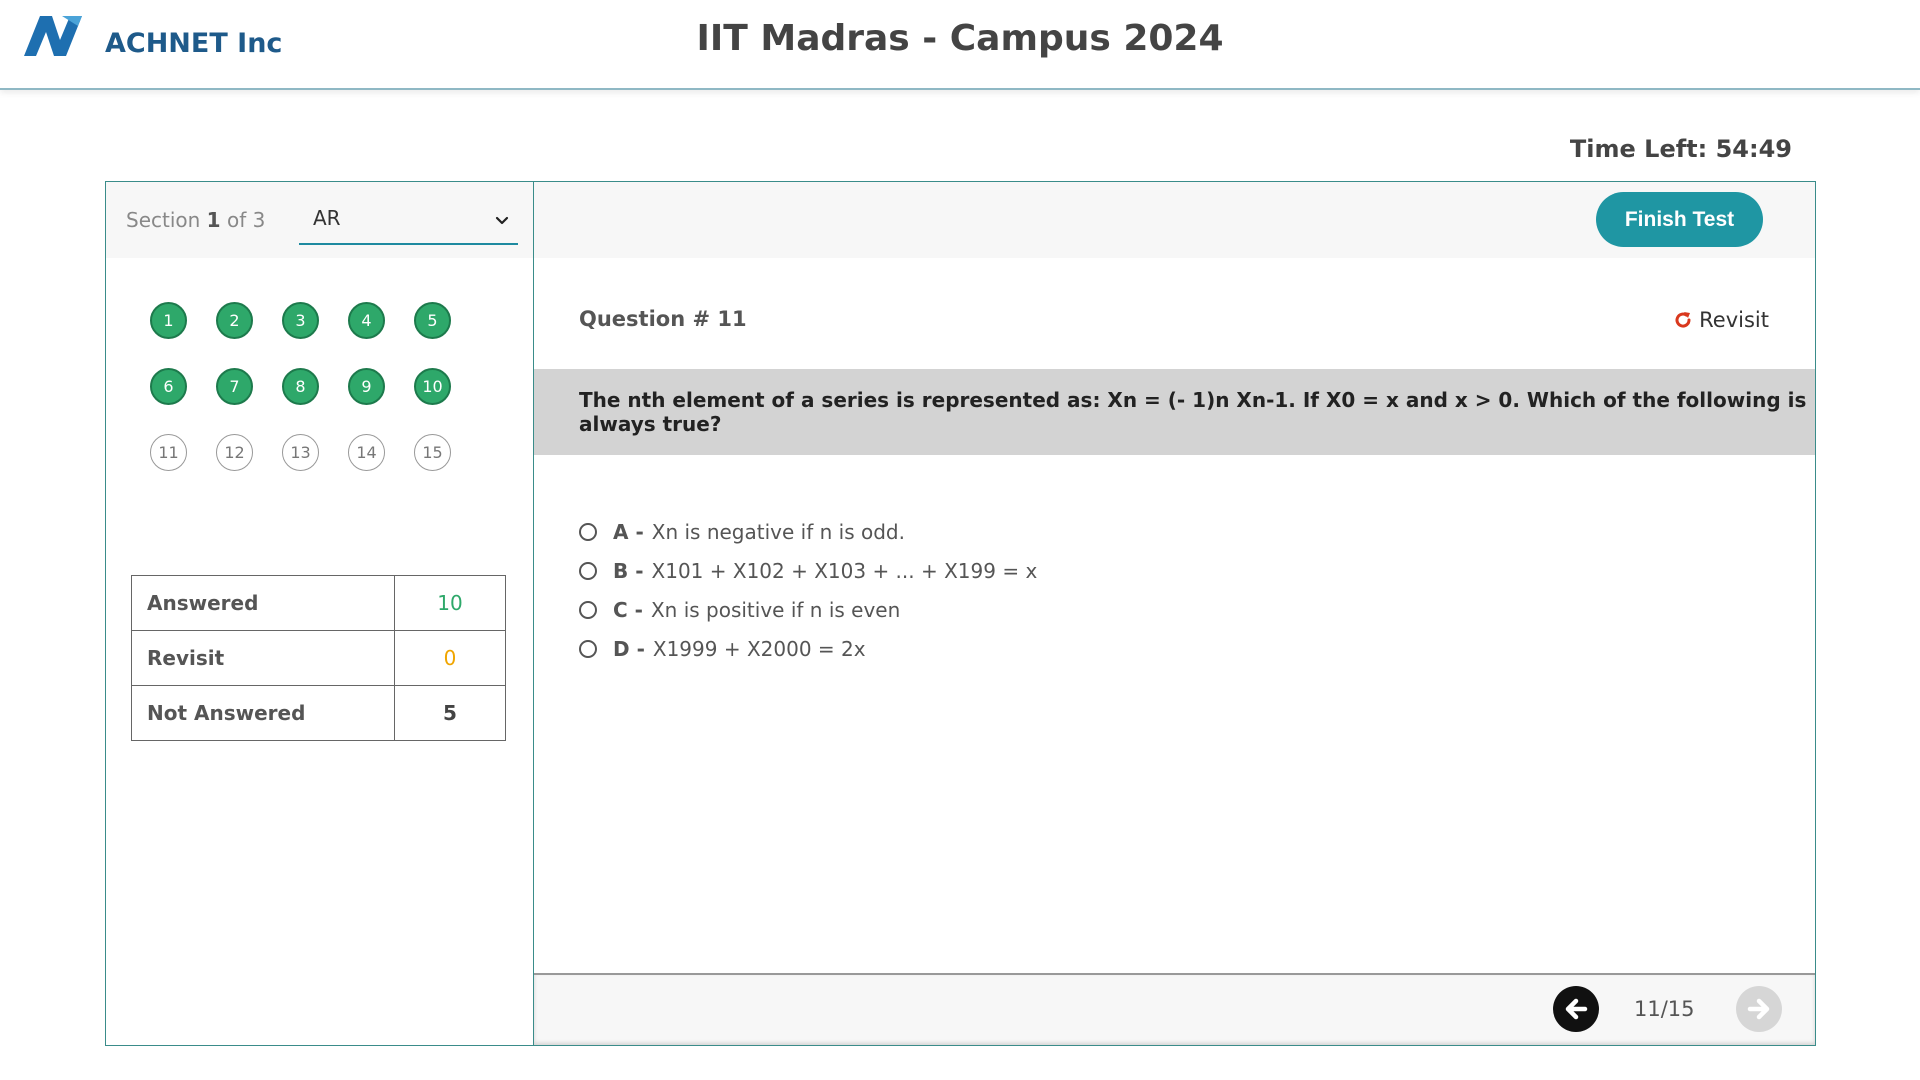 The height and width of the screenshot is (1080, 1920). Describe the element at coordinates (1174, 220) in the screenshot. I see `question-top-bar: Finish Test` at that location.